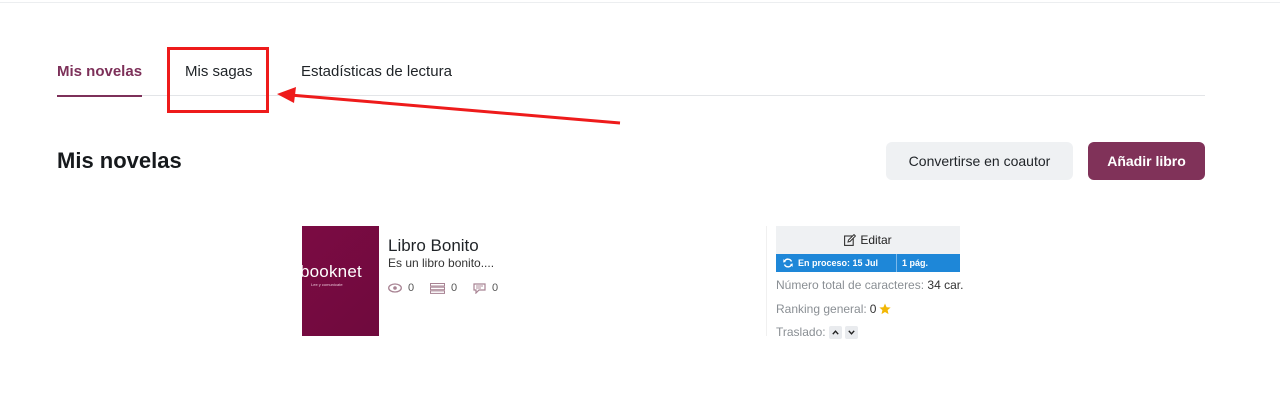  Describe the element at coordinates (454, 288) in the screenshot. I see `library-count: 0` at that location.